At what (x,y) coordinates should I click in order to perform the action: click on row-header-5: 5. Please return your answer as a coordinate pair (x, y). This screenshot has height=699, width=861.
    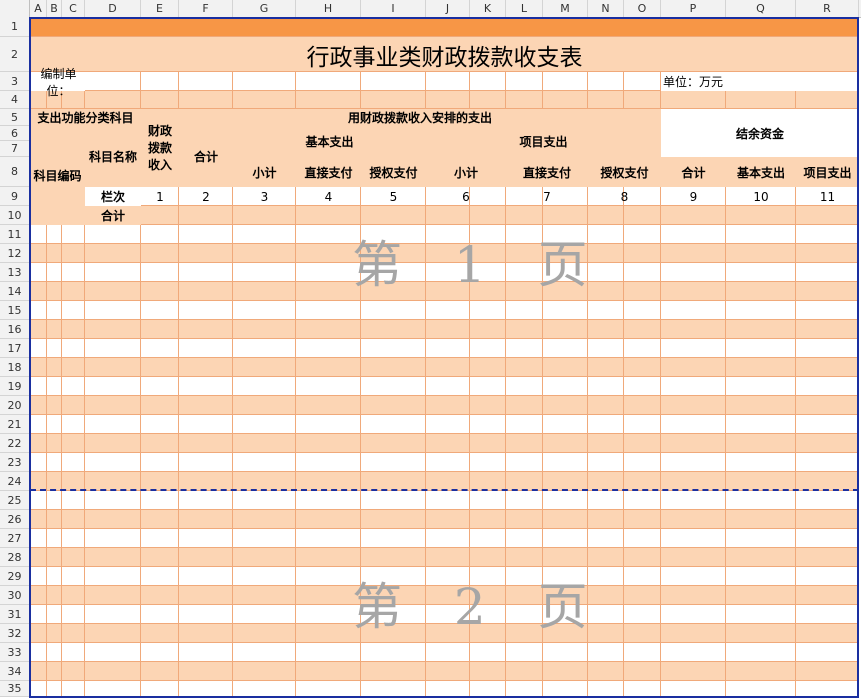
    Looking at the image, I should click on (15, 117).